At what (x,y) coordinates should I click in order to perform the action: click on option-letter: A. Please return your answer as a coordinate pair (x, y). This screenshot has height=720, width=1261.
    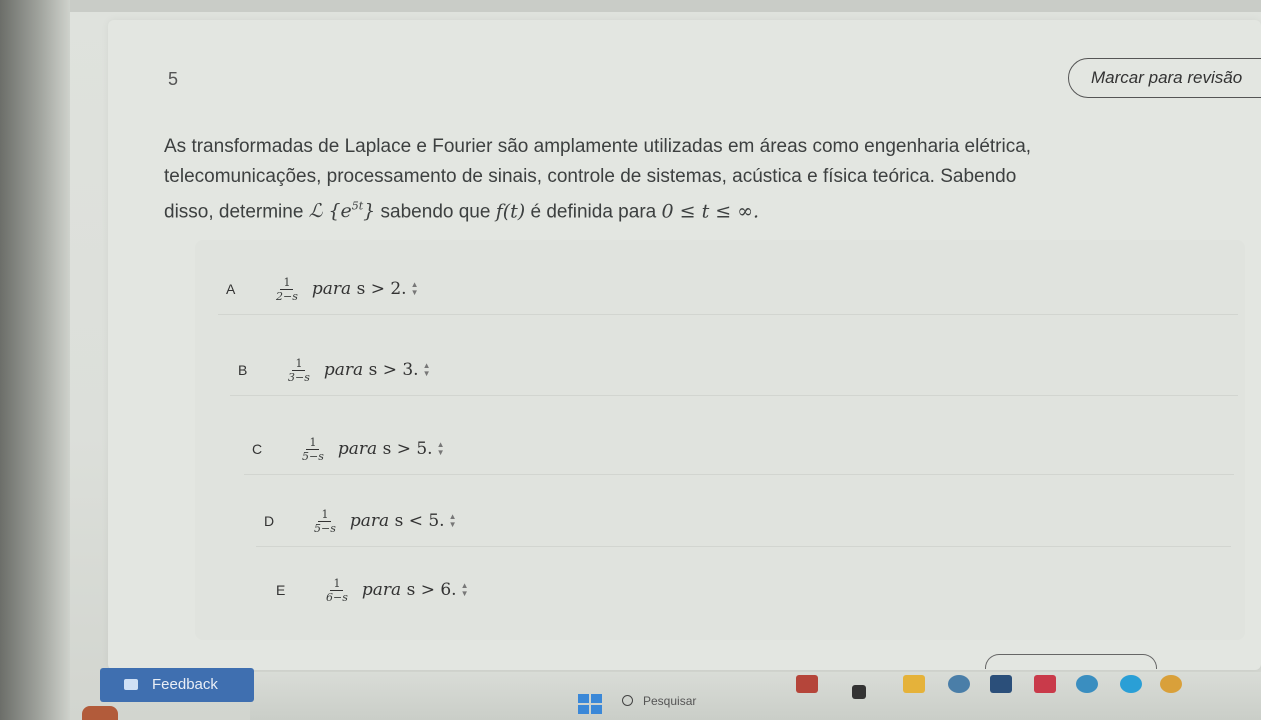
    Looking at the image, I should click on (231, 289).